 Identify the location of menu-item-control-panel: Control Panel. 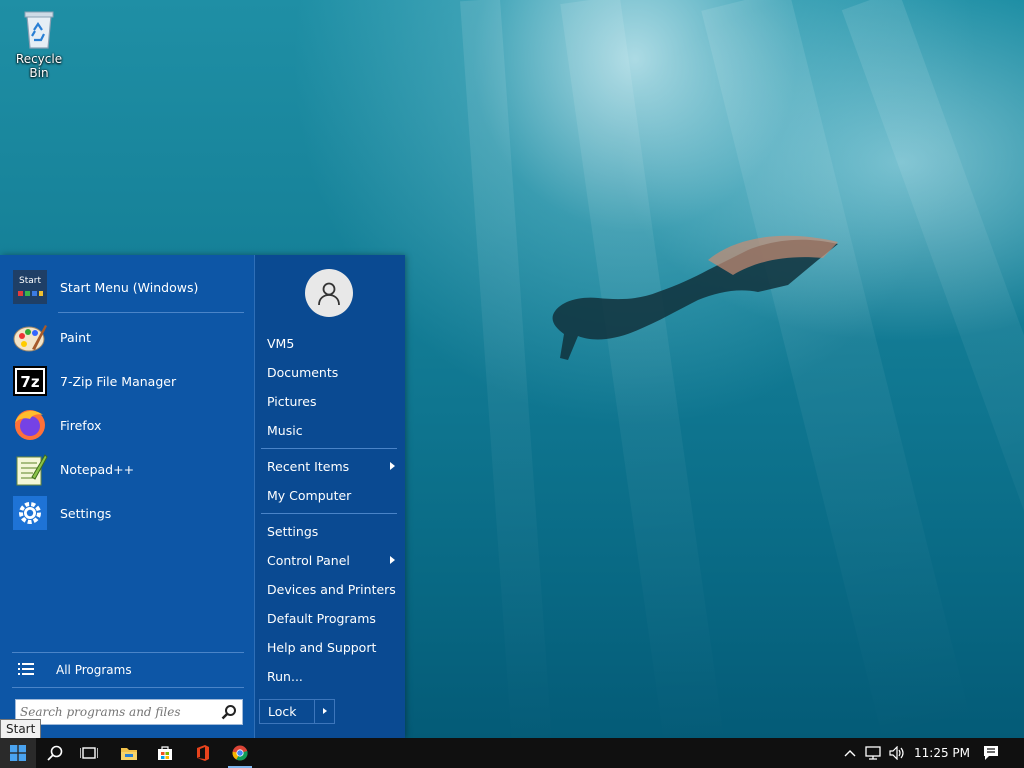
(333, 560).